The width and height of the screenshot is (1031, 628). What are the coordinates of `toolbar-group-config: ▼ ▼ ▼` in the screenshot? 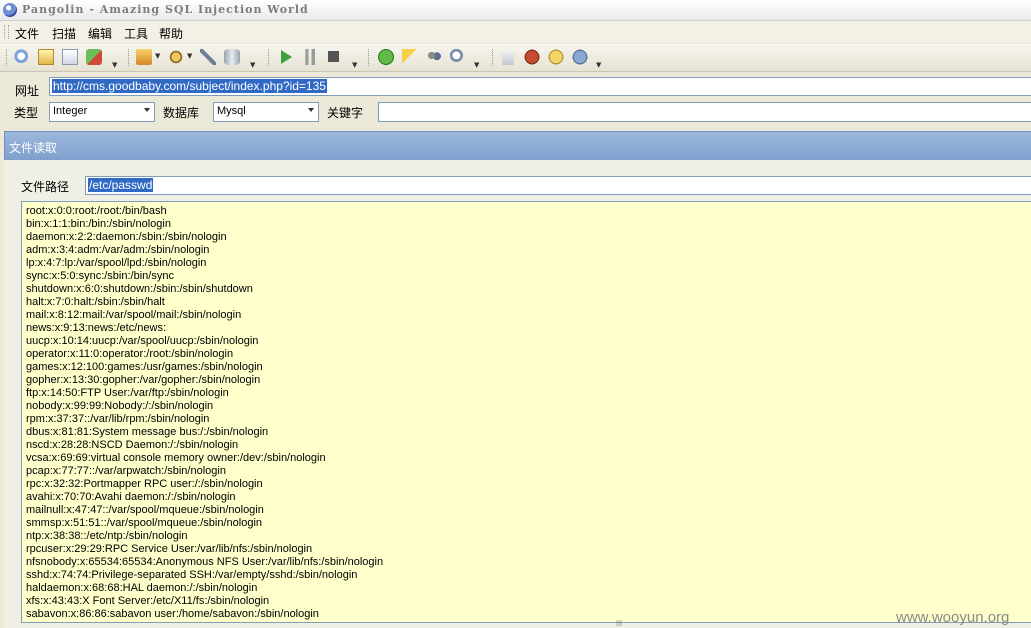 It's located at (195, 57).